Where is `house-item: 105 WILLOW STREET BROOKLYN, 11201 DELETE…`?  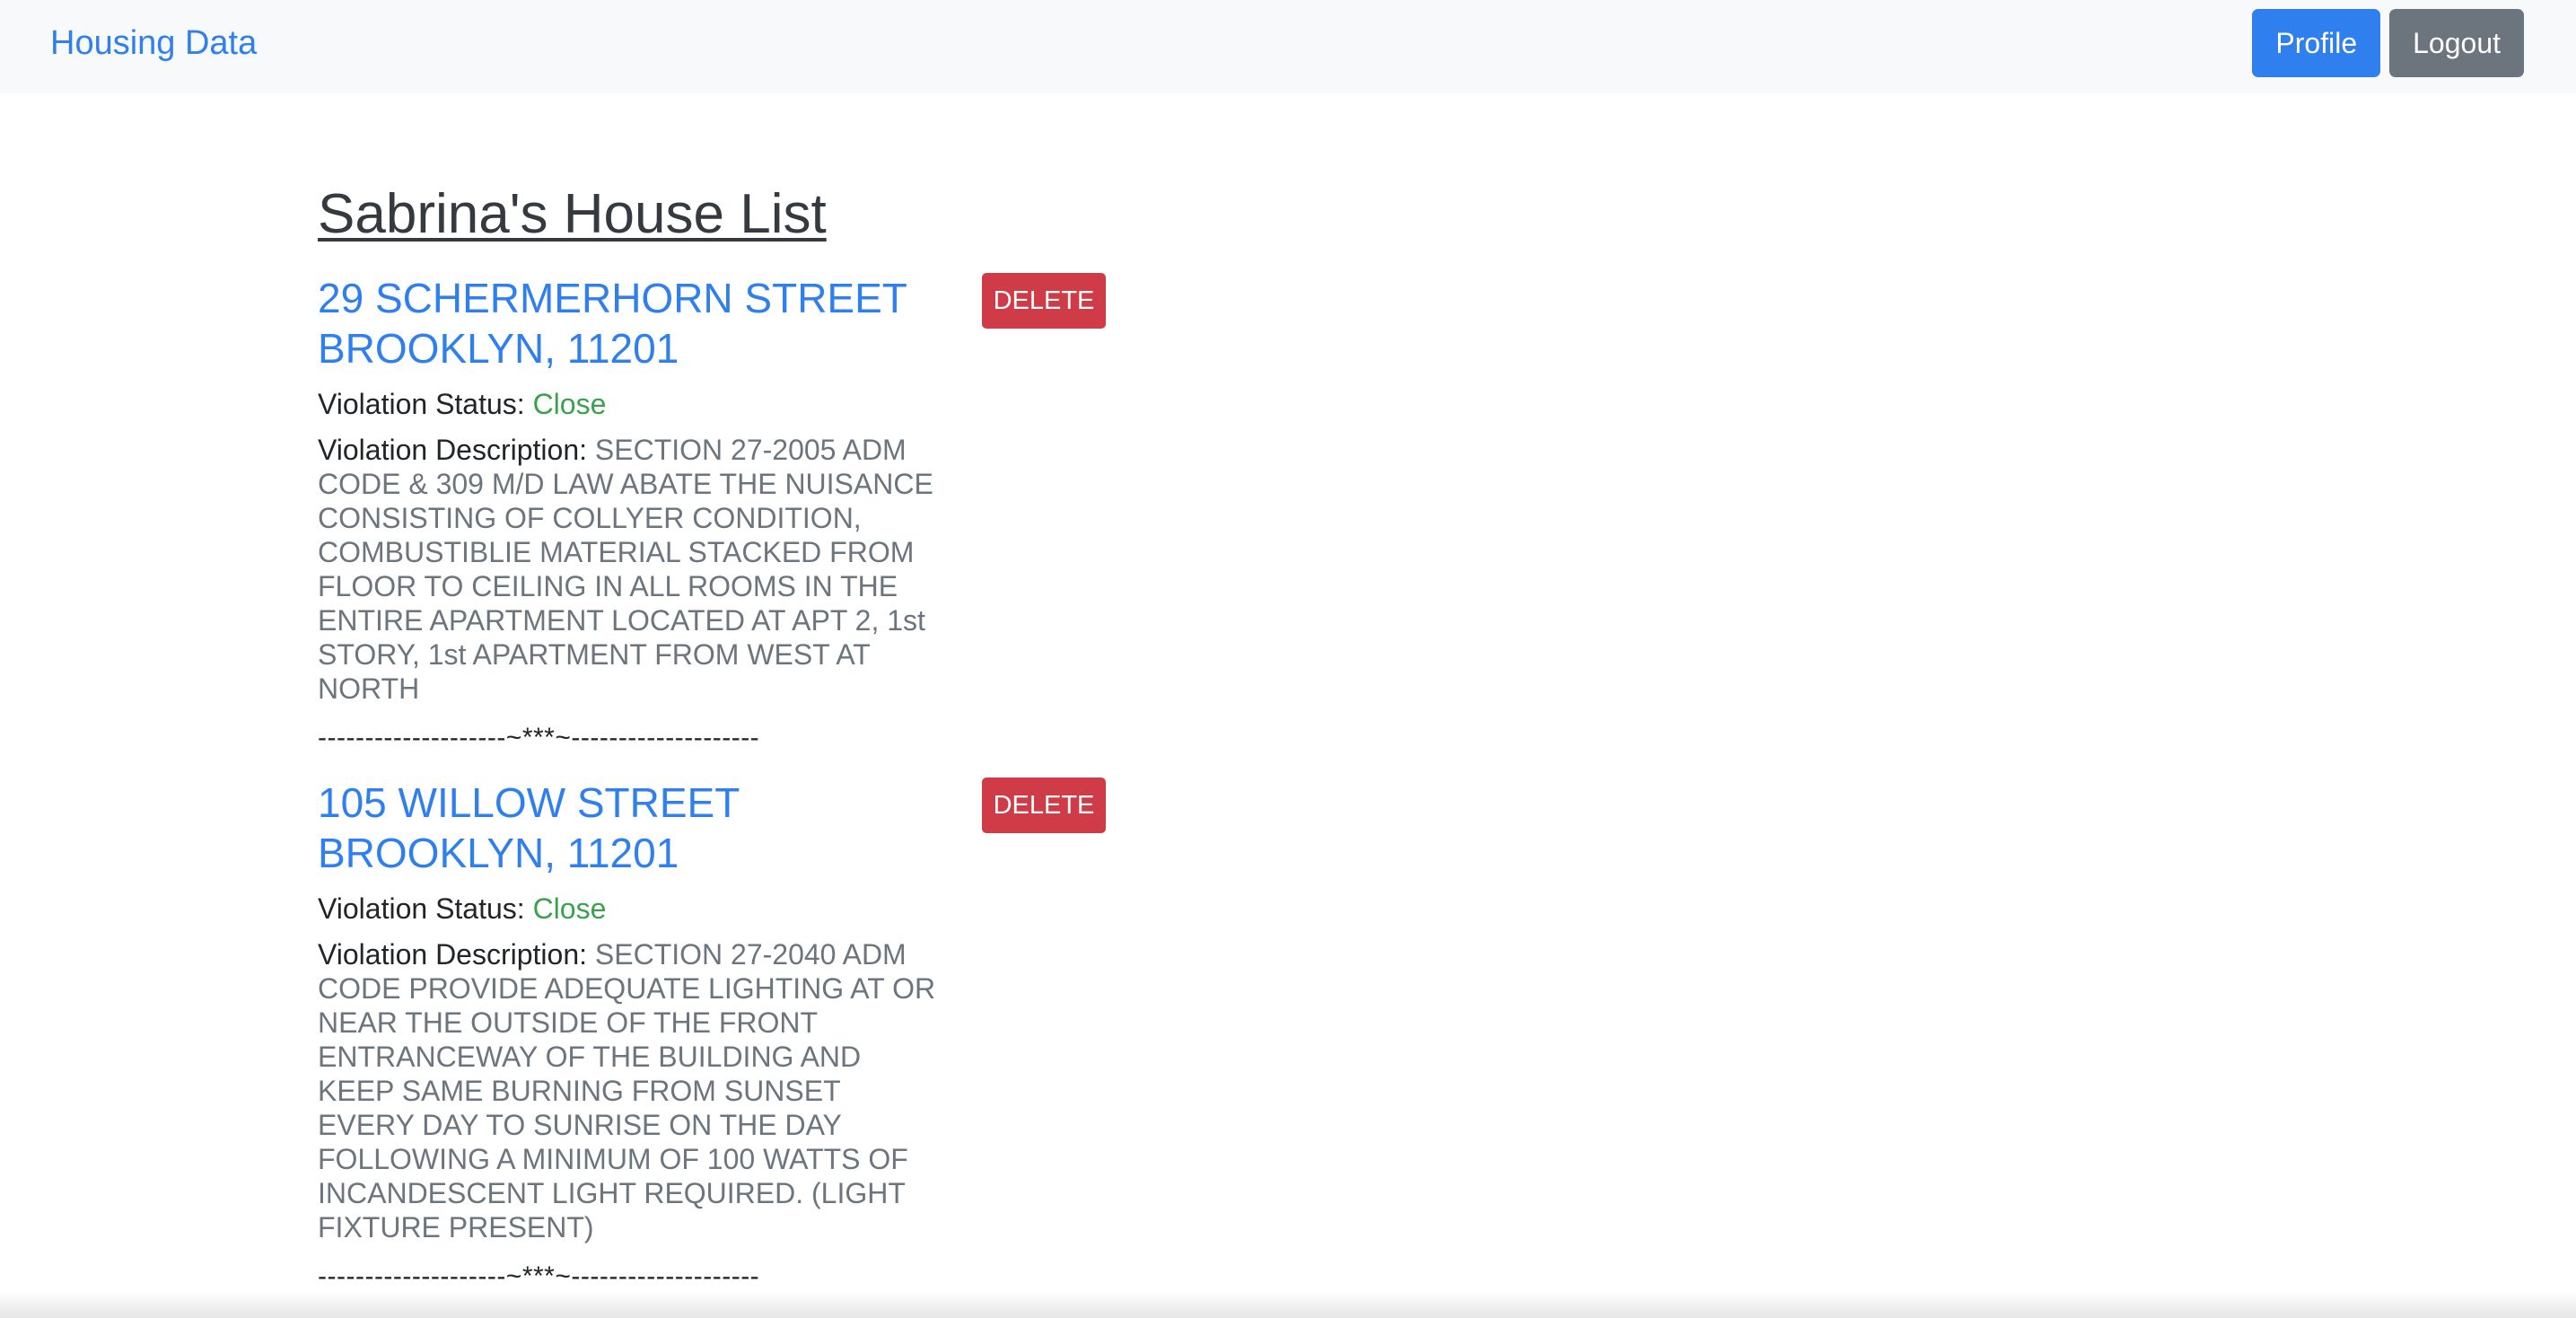 house-item: 105 WILLOW STREET BROOKLYN, 11201 DELETE… is located at coordinates (722, 1036).